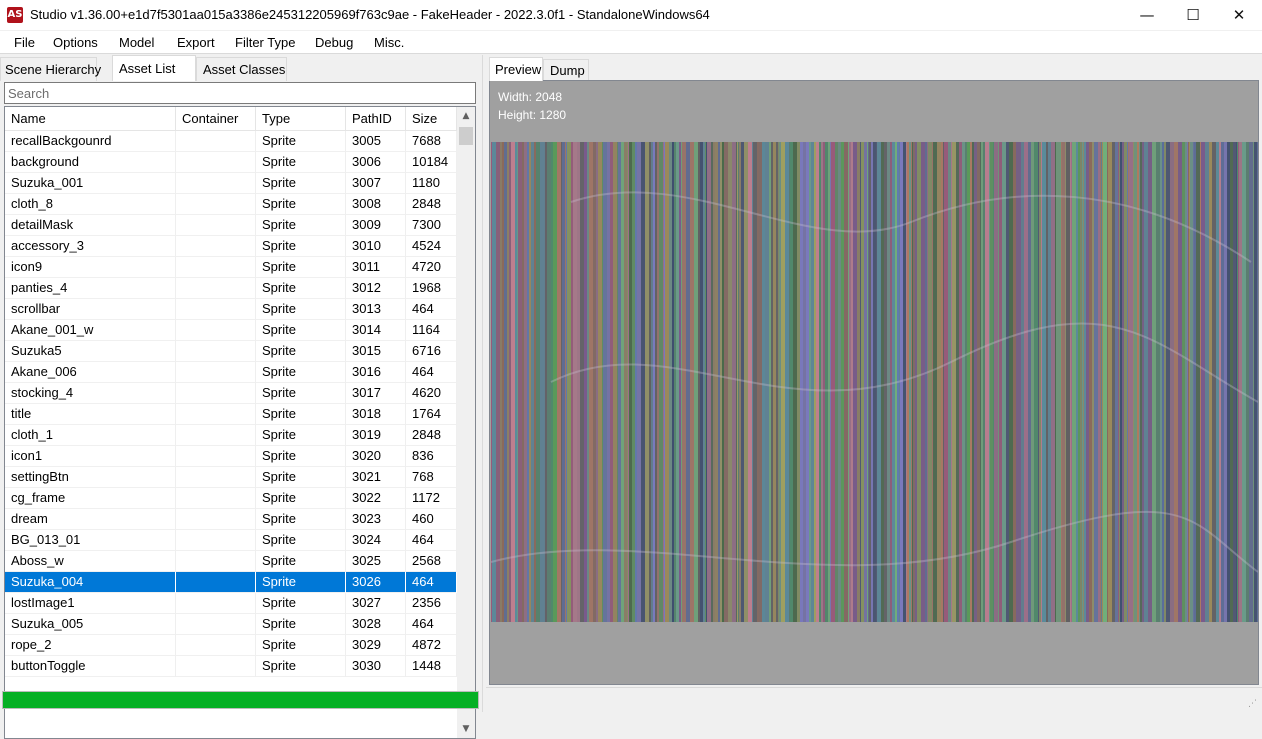  I want to click on cell-pathid: 3015, so click(376, 351).